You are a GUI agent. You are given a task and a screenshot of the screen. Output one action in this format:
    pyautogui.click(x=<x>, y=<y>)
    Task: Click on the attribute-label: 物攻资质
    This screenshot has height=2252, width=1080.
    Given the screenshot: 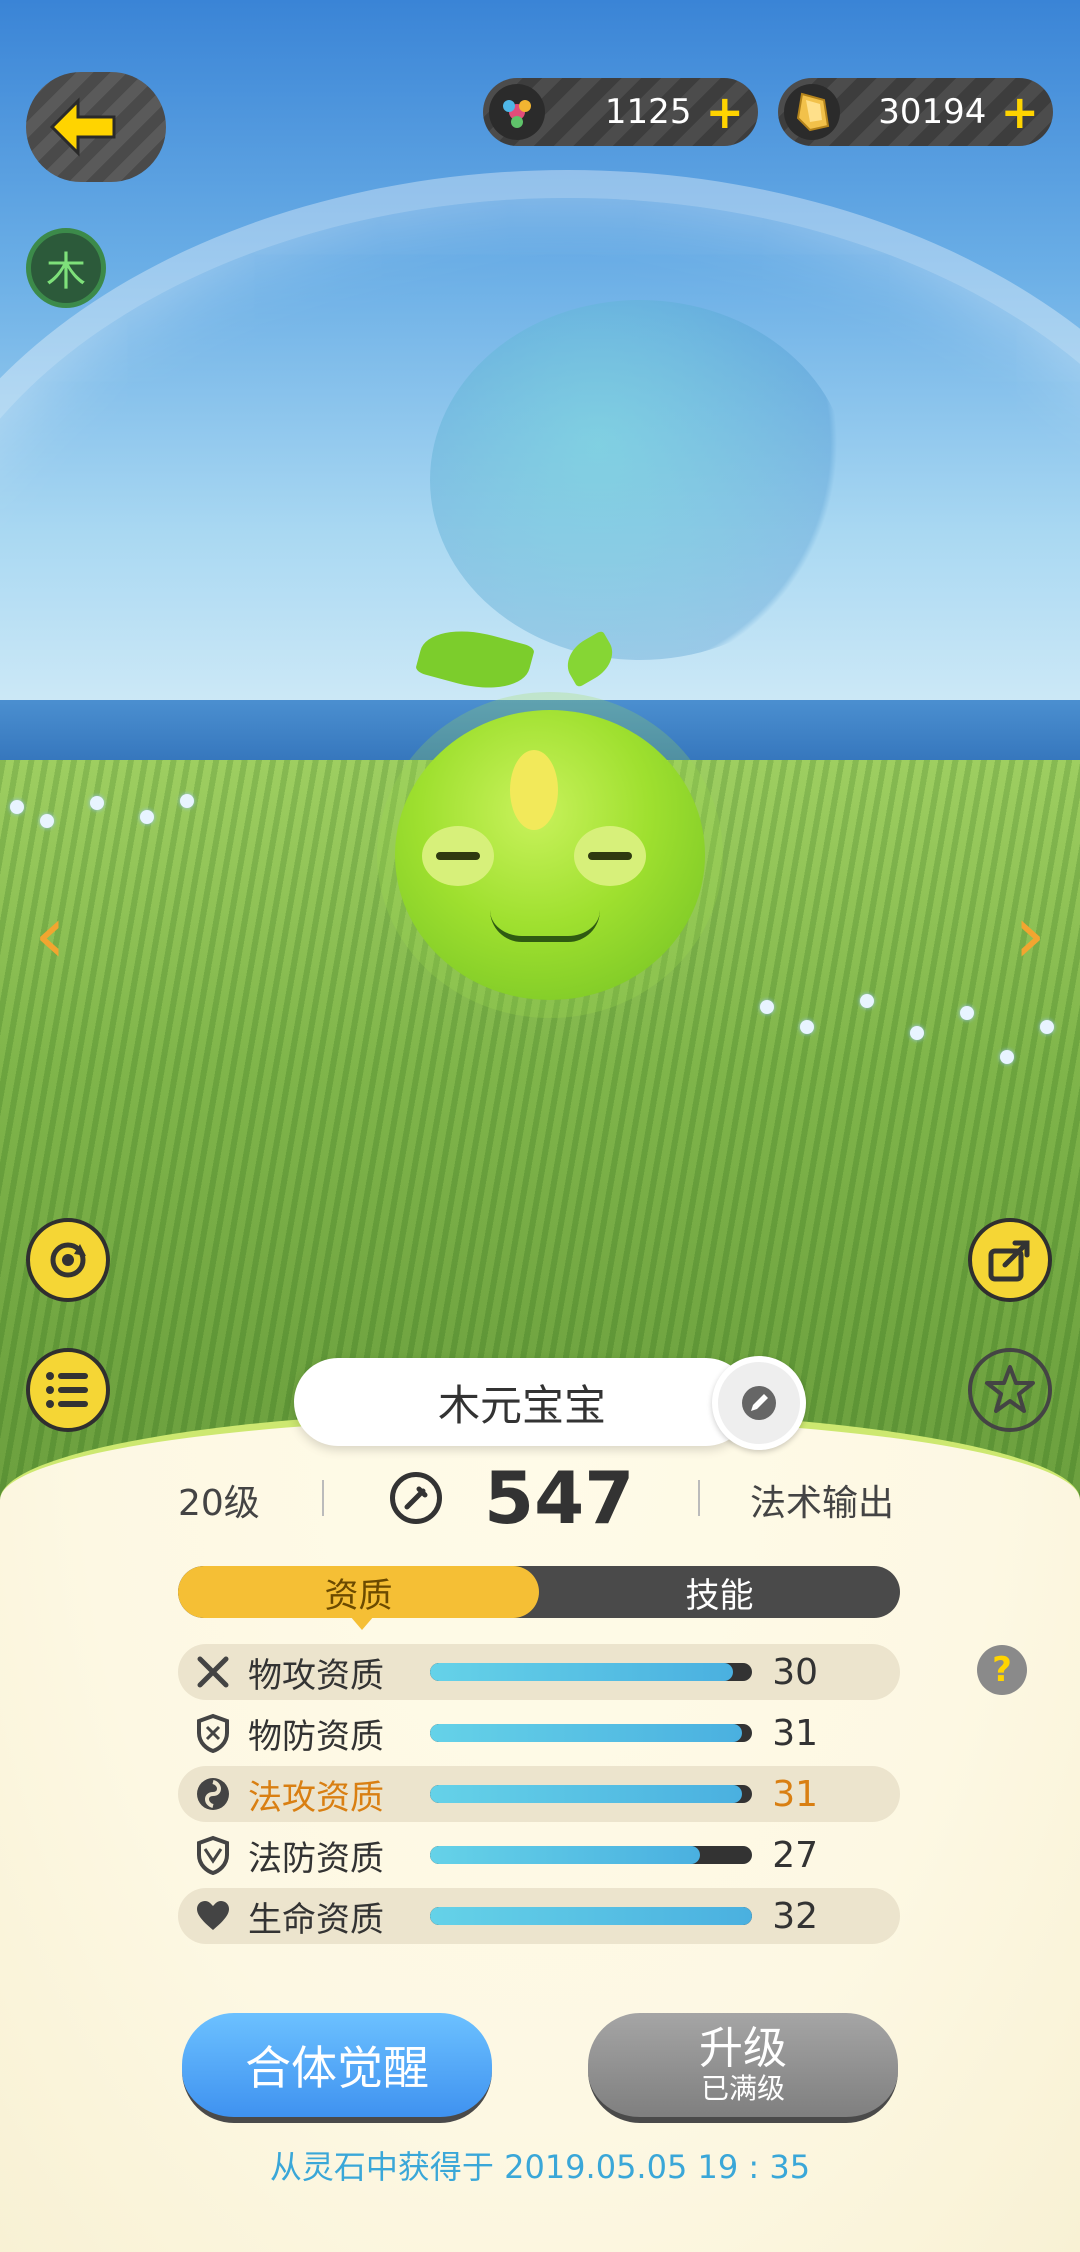 What is the action you would take?
    pyautogui.click(x=316, y=1675)
    